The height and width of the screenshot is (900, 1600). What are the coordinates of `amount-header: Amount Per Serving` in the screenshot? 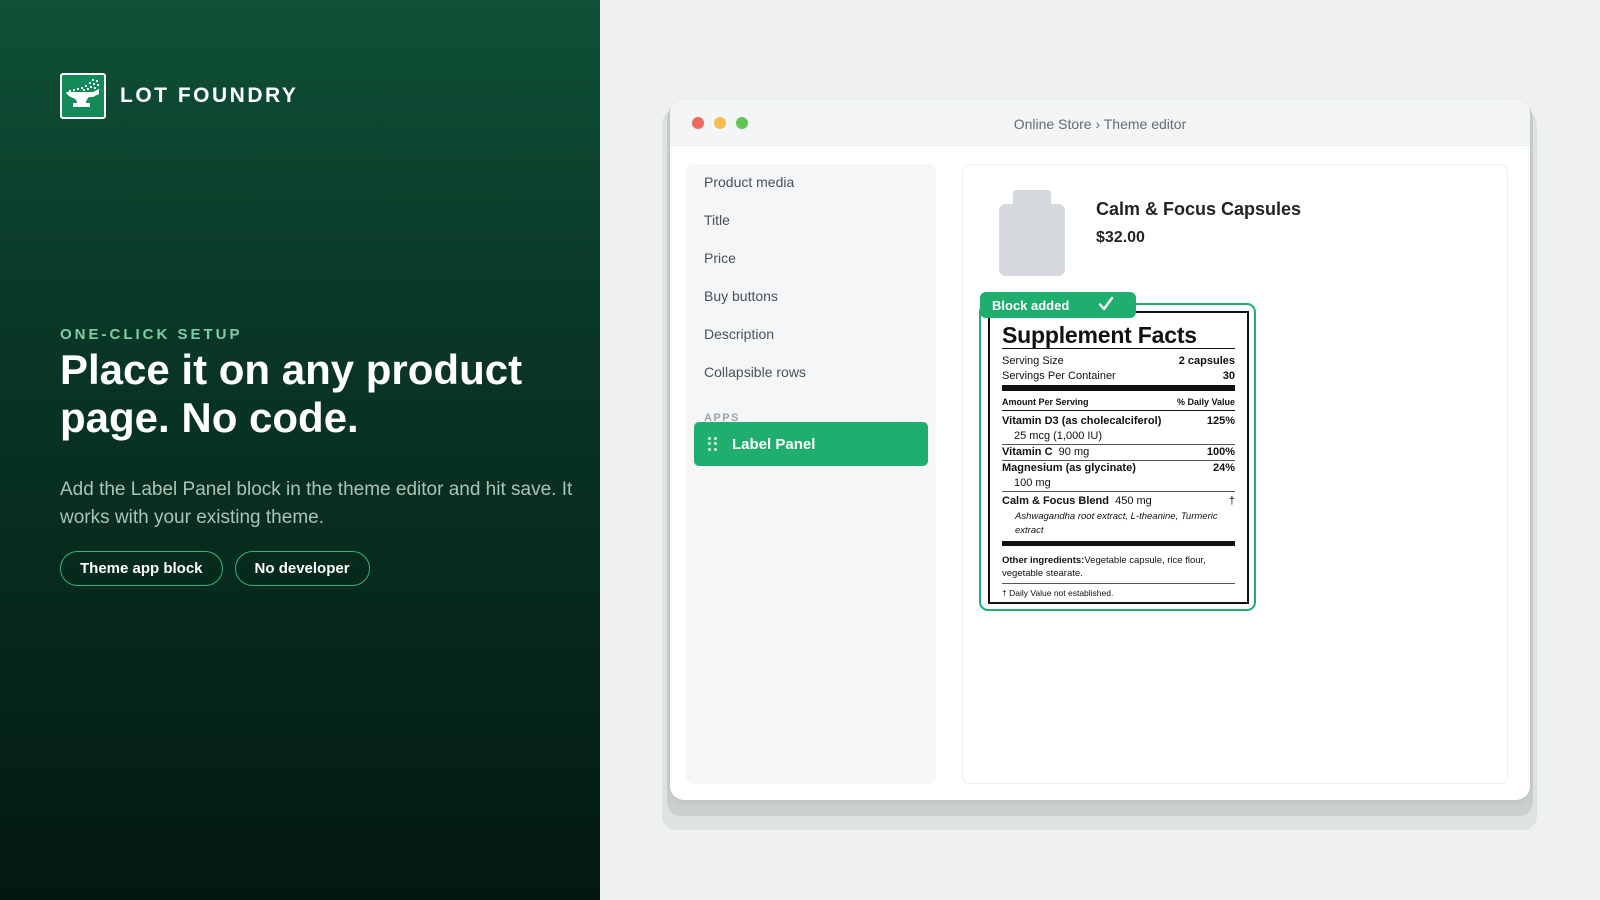 It's located at (1045, 402).